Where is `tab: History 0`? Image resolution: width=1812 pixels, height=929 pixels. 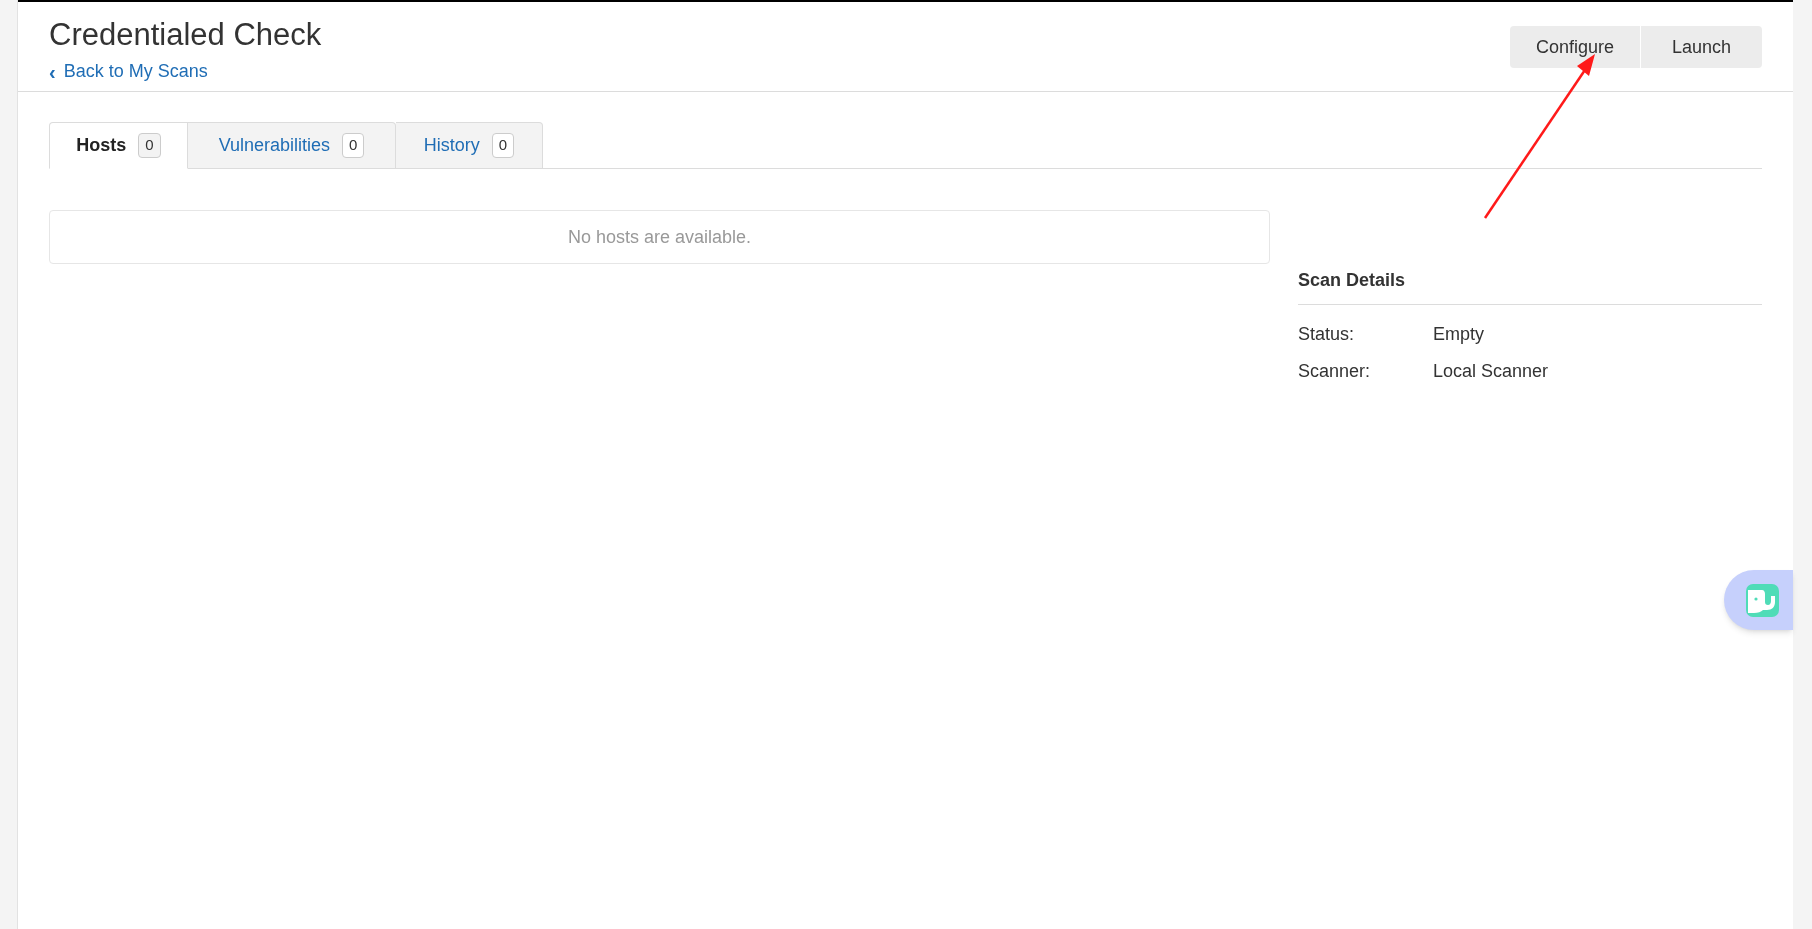 tab: History 0 is located at coordinates (469, 145).